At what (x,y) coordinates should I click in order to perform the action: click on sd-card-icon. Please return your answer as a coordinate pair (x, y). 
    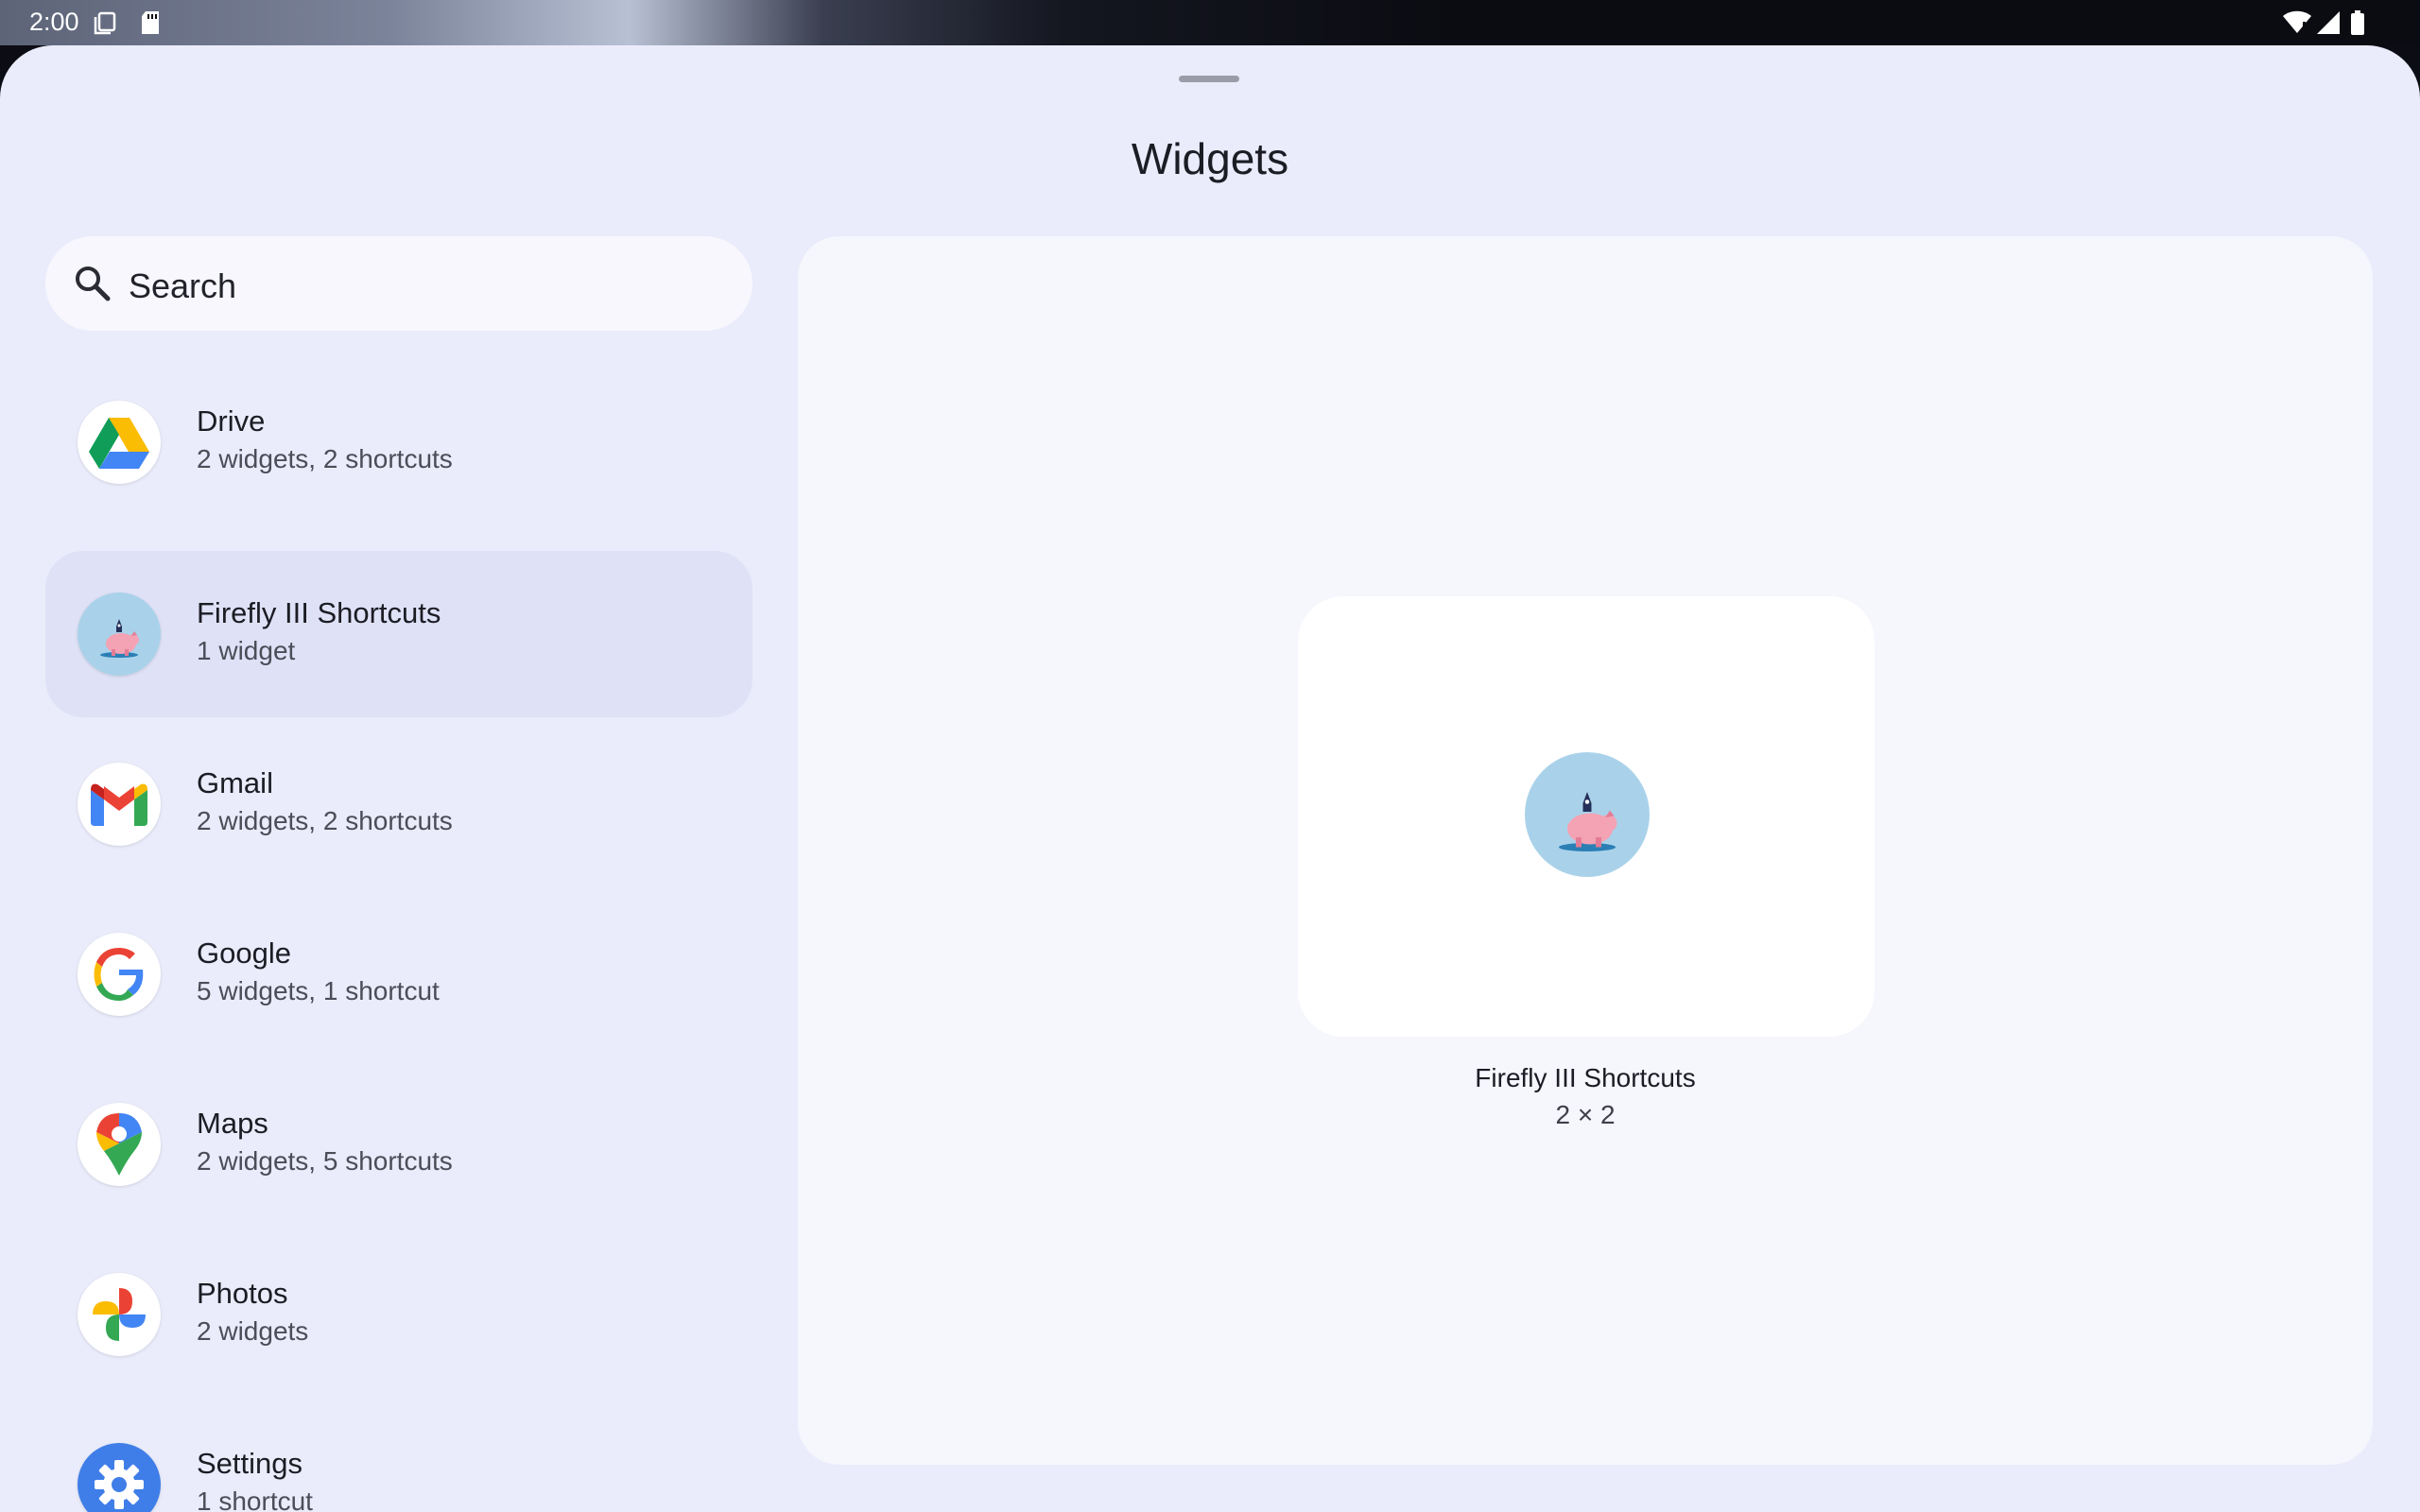
    Looking at the image, I should click on (150, 25).